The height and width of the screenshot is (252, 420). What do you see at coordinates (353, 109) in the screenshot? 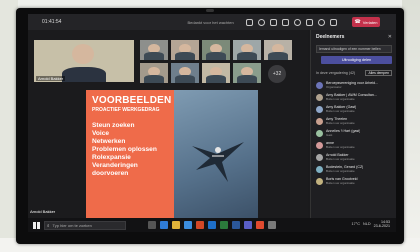
I see `participant-item: Amy Bakker (Gast) Buiten uw organisatie` at bounding box center [353, 109].